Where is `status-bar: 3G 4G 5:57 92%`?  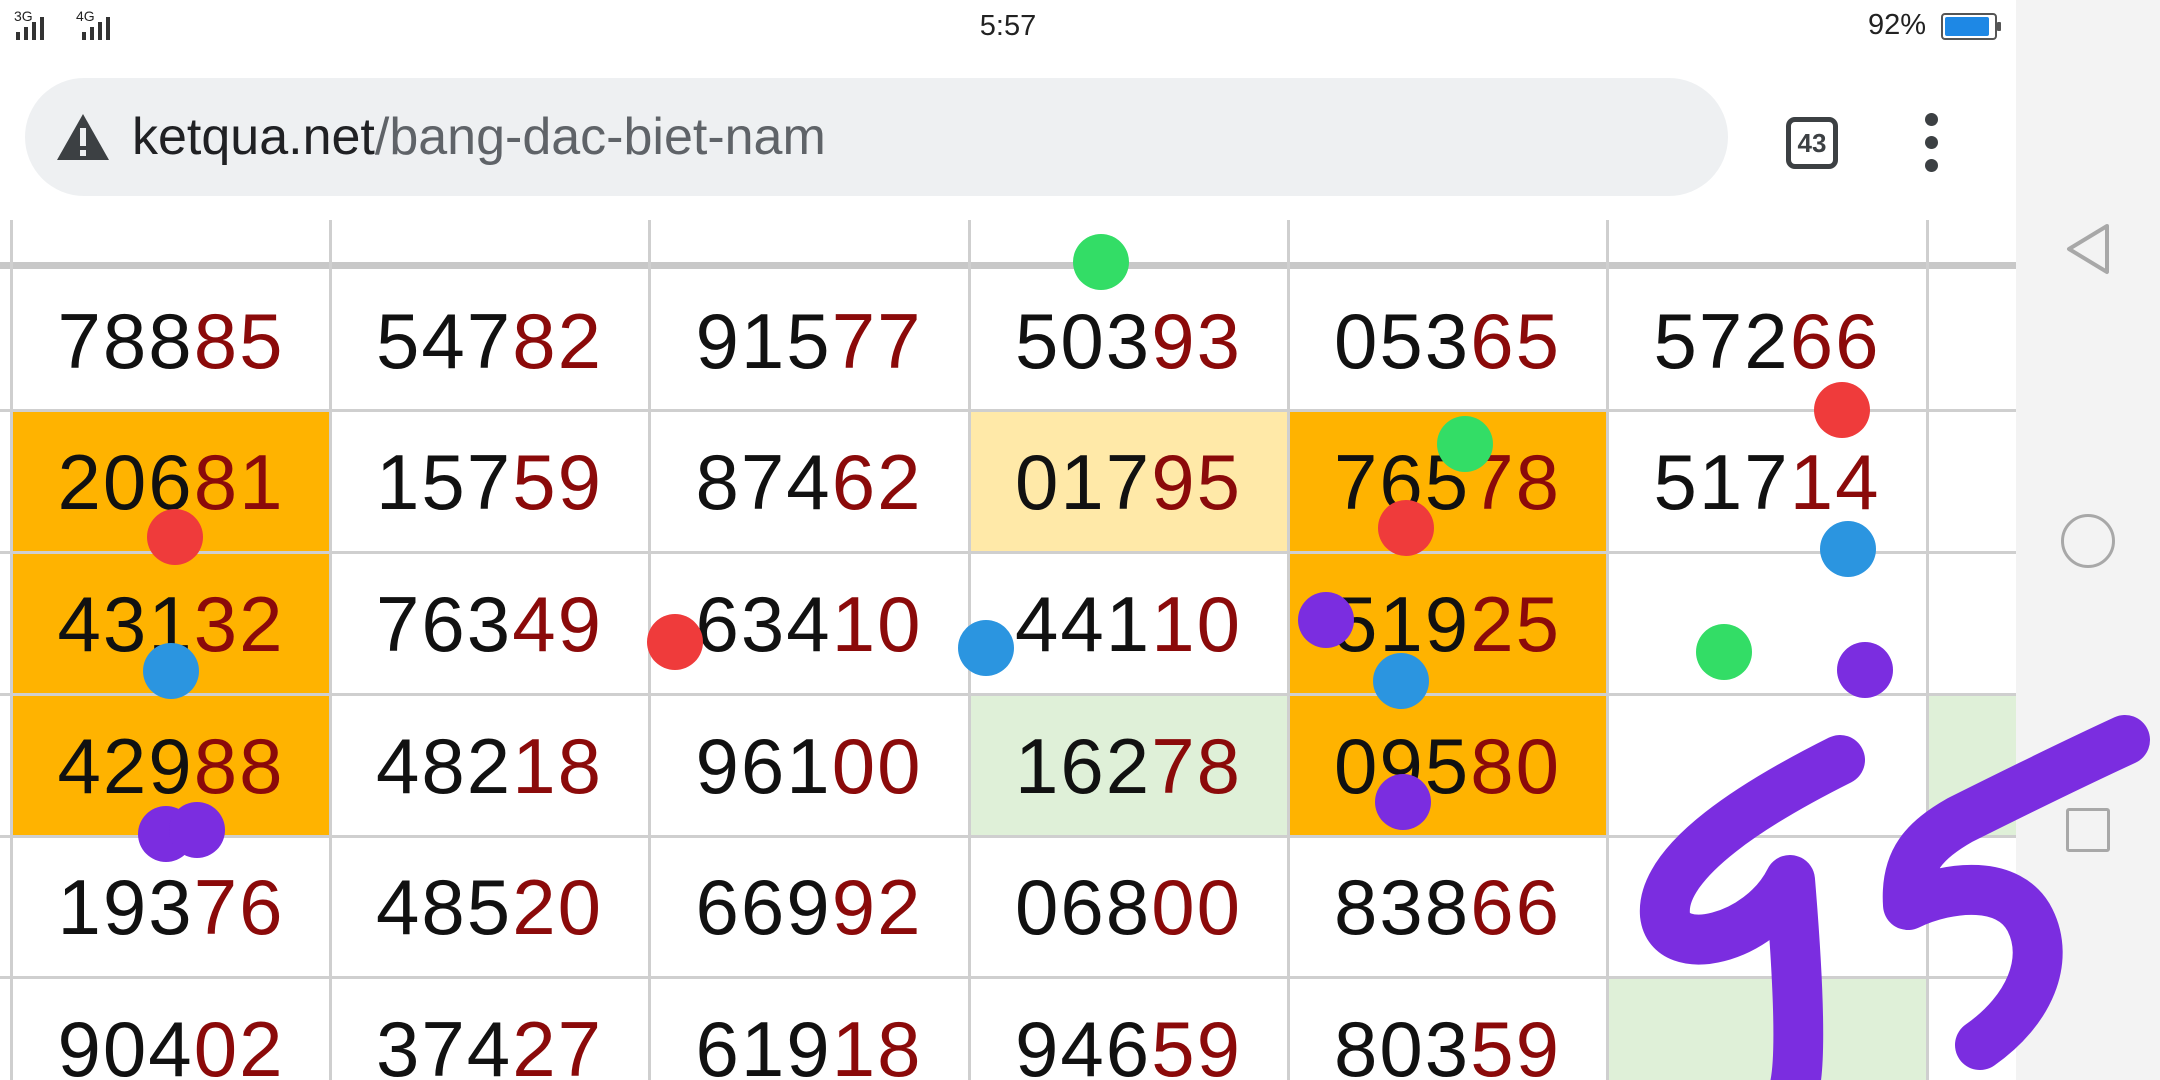
status-bar: 3G 4G 5:57 92% is located at coordinates (1008, 29).